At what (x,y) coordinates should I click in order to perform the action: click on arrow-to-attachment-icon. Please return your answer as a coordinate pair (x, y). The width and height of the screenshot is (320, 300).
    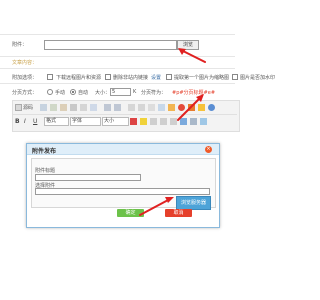
    Looking at the image, I should click on (189, 108).